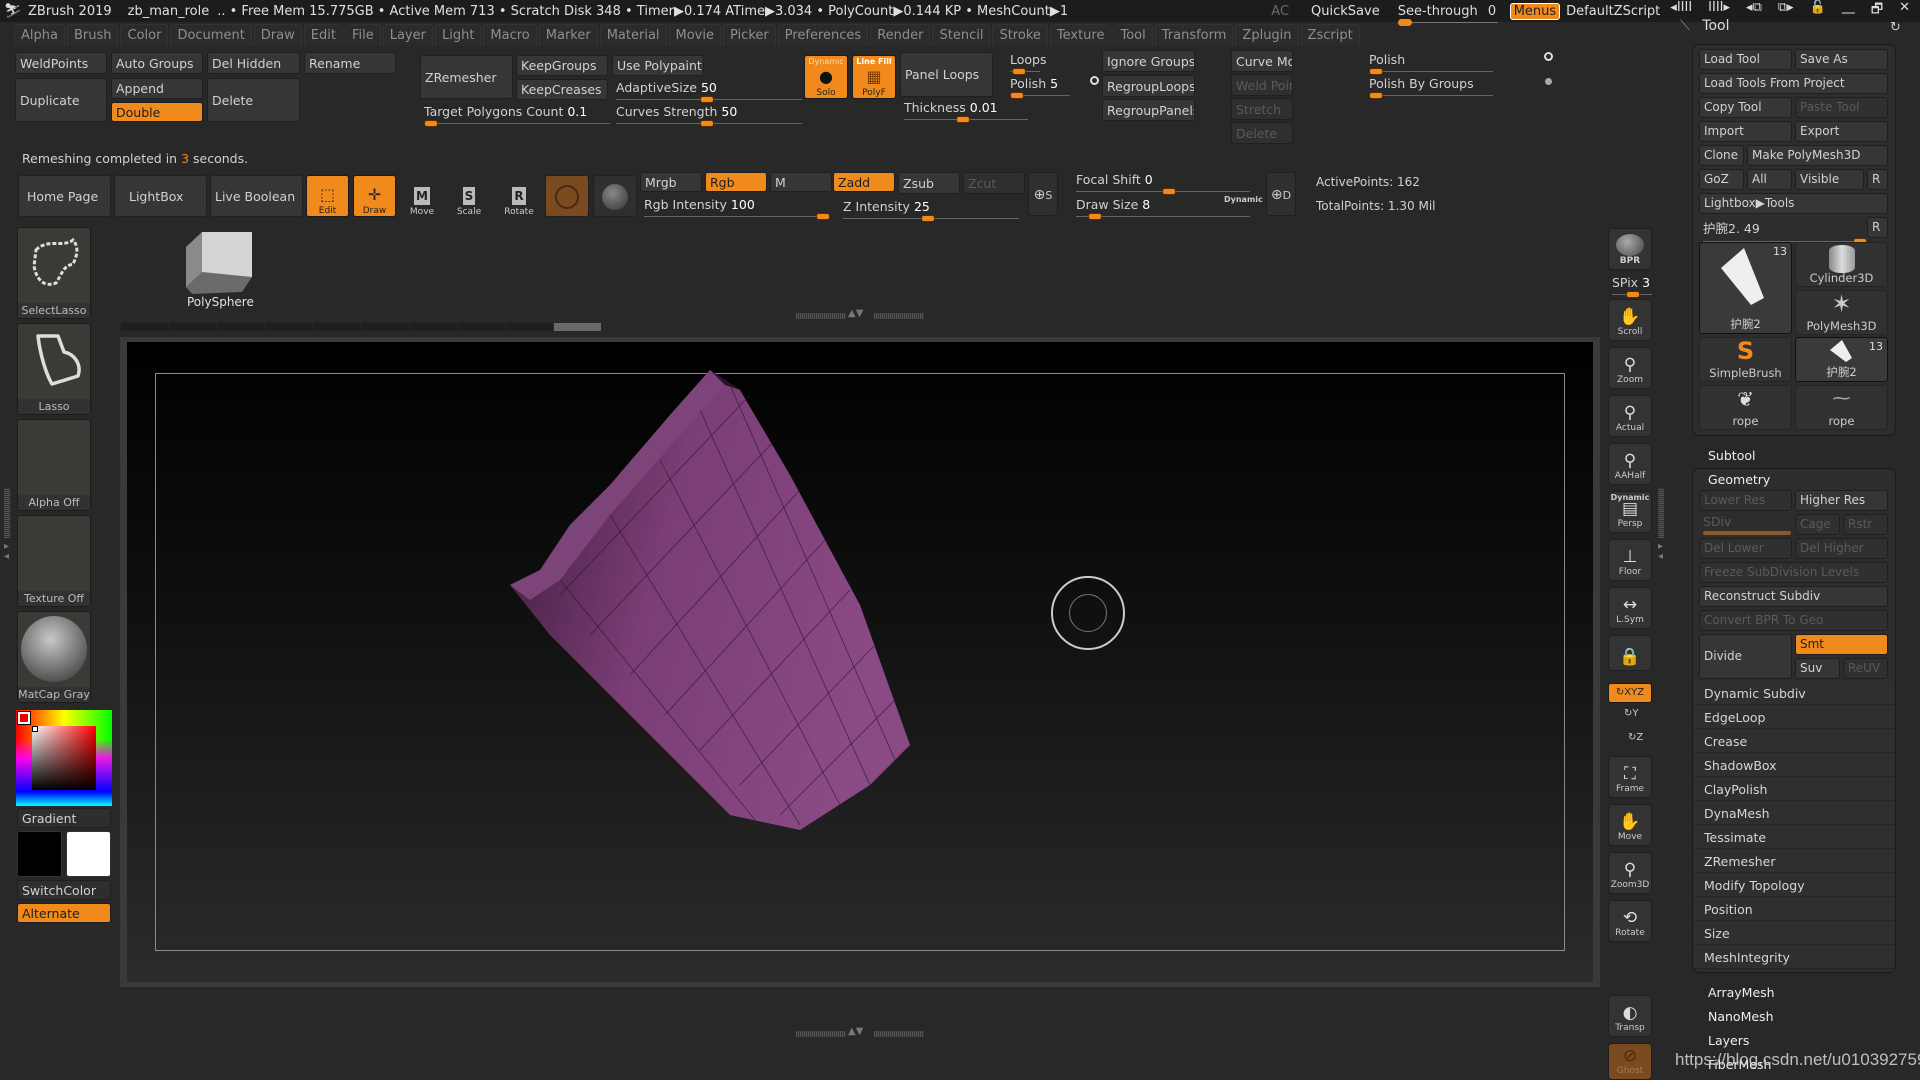  I want to click on tool-thumb-huwan2: 13 护腕2, so click(1745, 288).